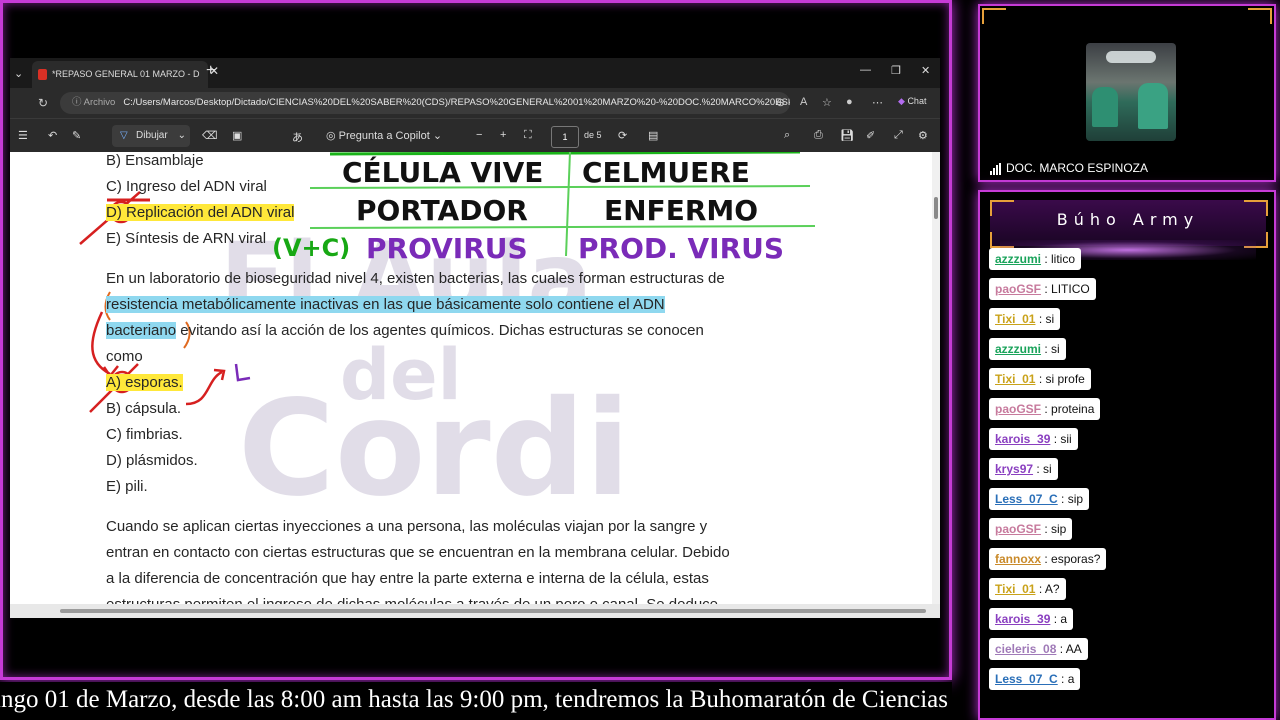 The image size is (1280, 720). I want to click on question-text: como, so click(124, 356).